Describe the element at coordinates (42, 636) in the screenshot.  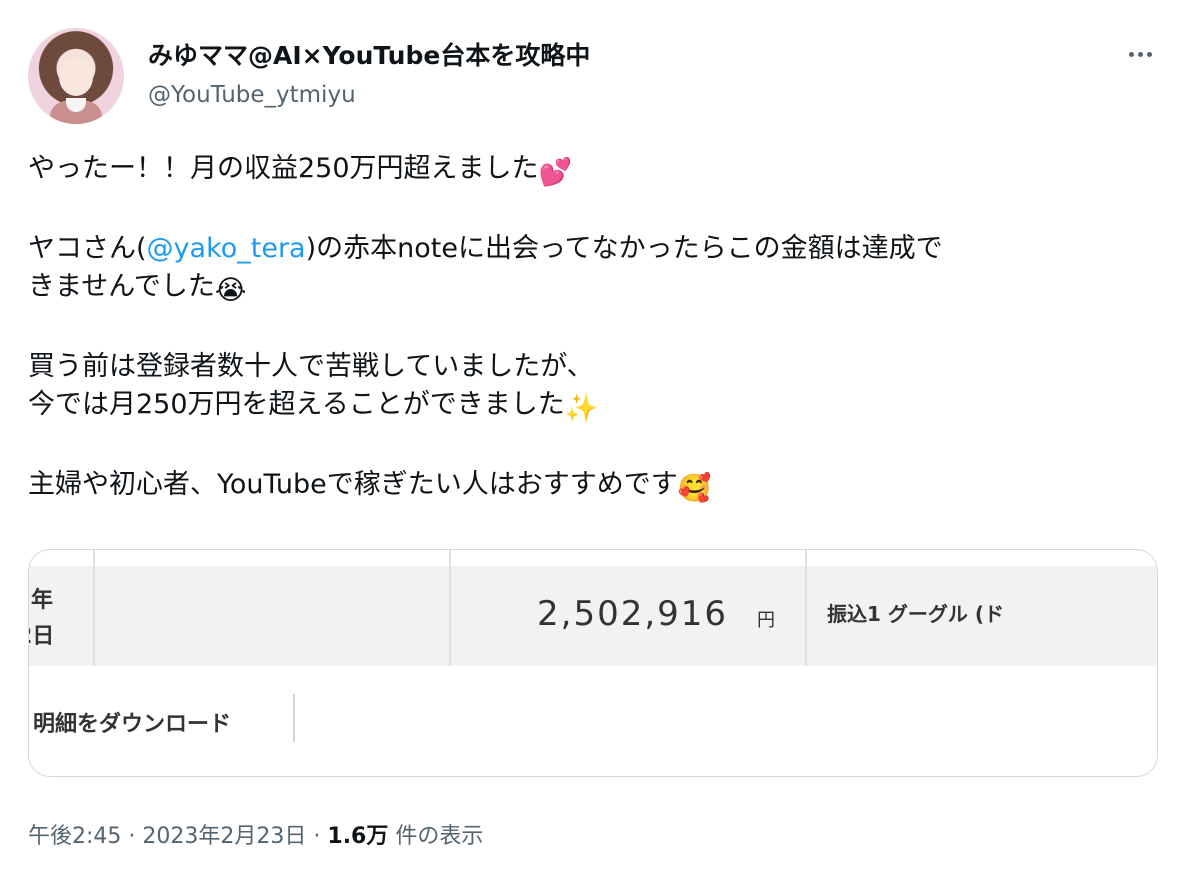
I see `date-day-fragment: 2日` at that location.